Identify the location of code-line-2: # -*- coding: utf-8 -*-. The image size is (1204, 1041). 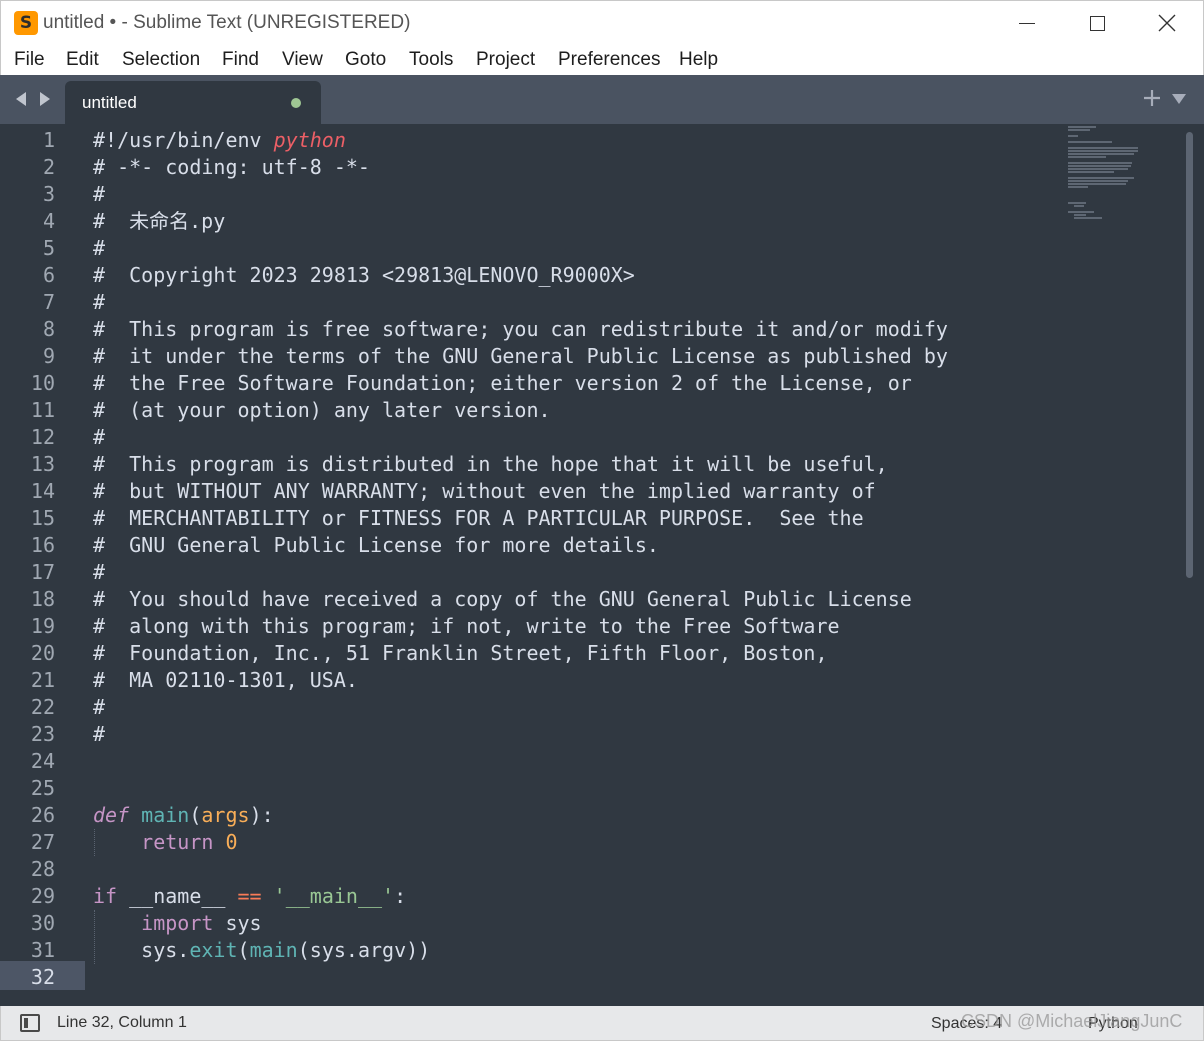
(231, 167).